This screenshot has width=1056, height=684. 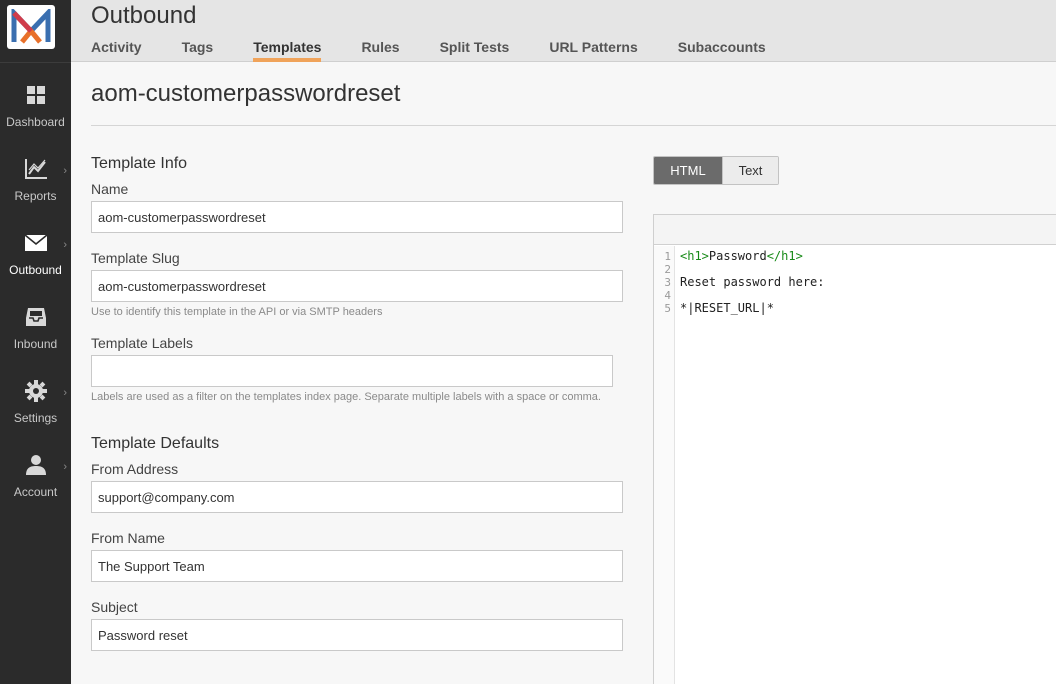 What do you see at coordinates (36, 465) in the screenshot?
I see `user-icon` at bounding box center [36, 465].